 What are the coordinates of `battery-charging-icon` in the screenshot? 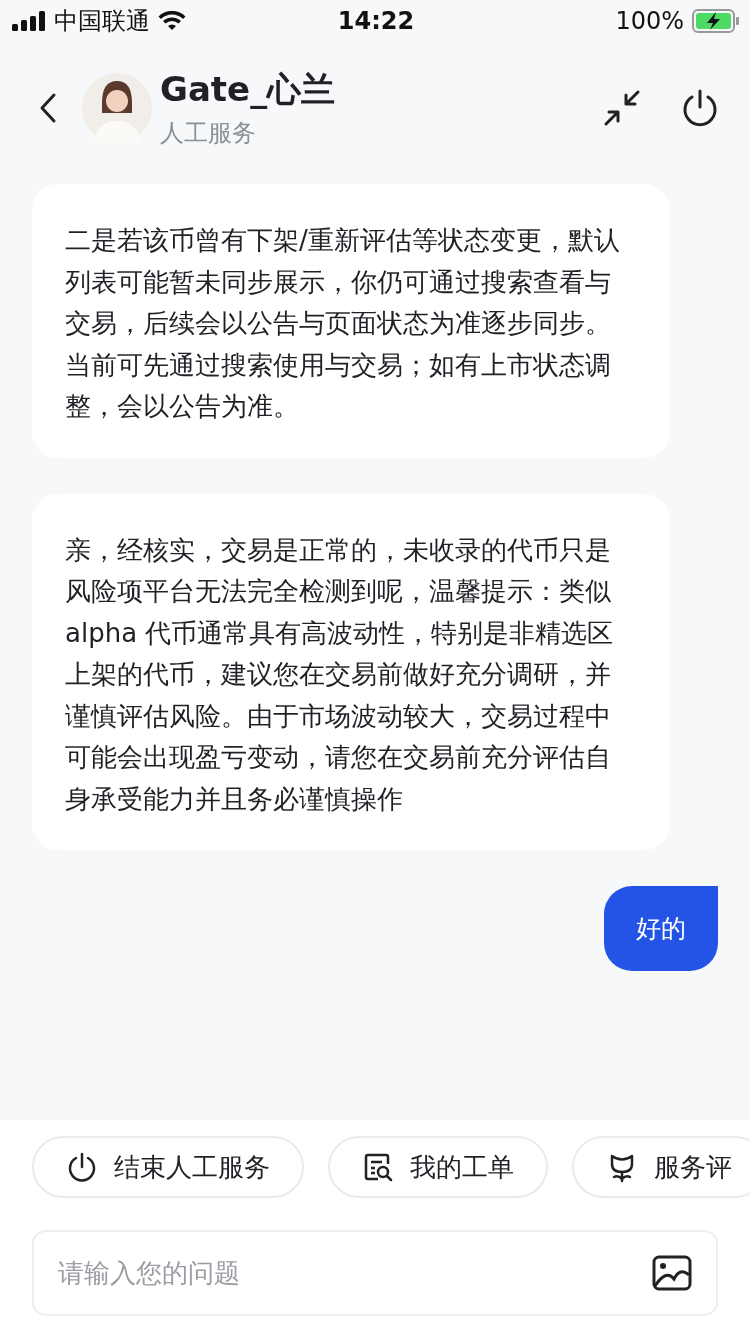 It's located at (716, 21).